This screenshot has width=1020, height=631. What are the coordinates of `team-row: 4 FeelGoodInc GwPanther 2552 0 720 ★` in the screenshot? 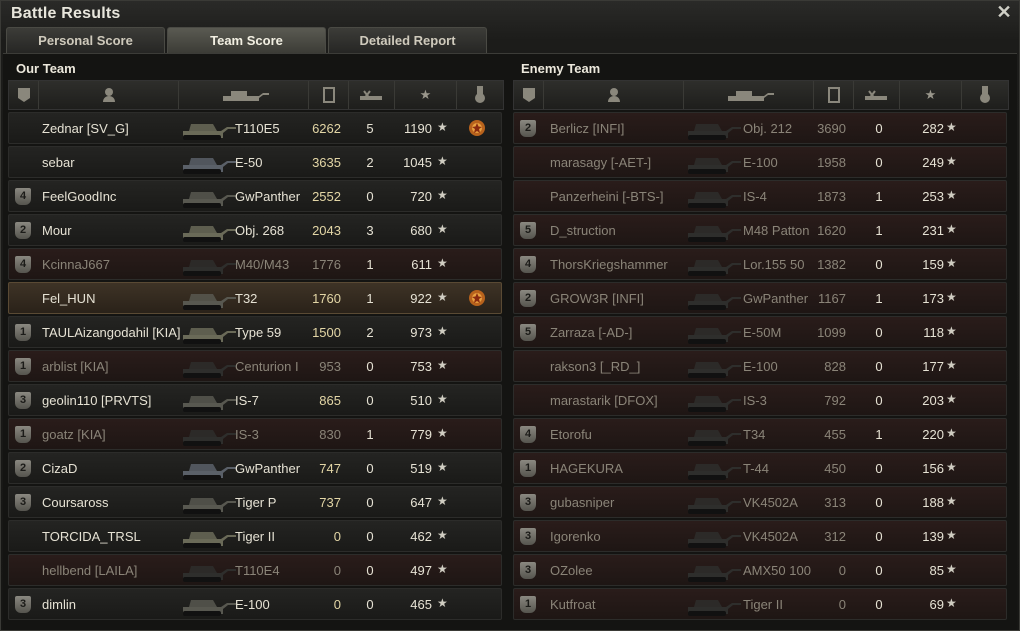 It's located at (255, 196).